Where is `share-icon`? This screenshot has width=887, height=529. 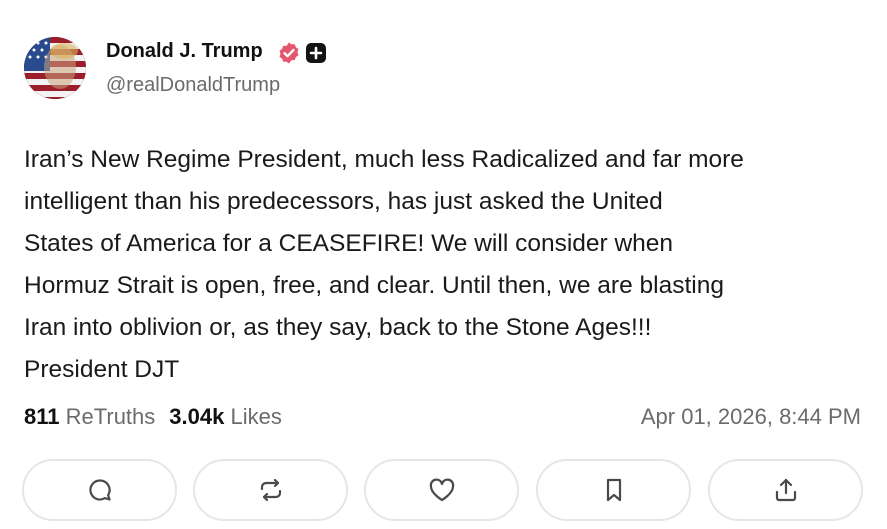
share-icon is located at coordinates (785, 490).